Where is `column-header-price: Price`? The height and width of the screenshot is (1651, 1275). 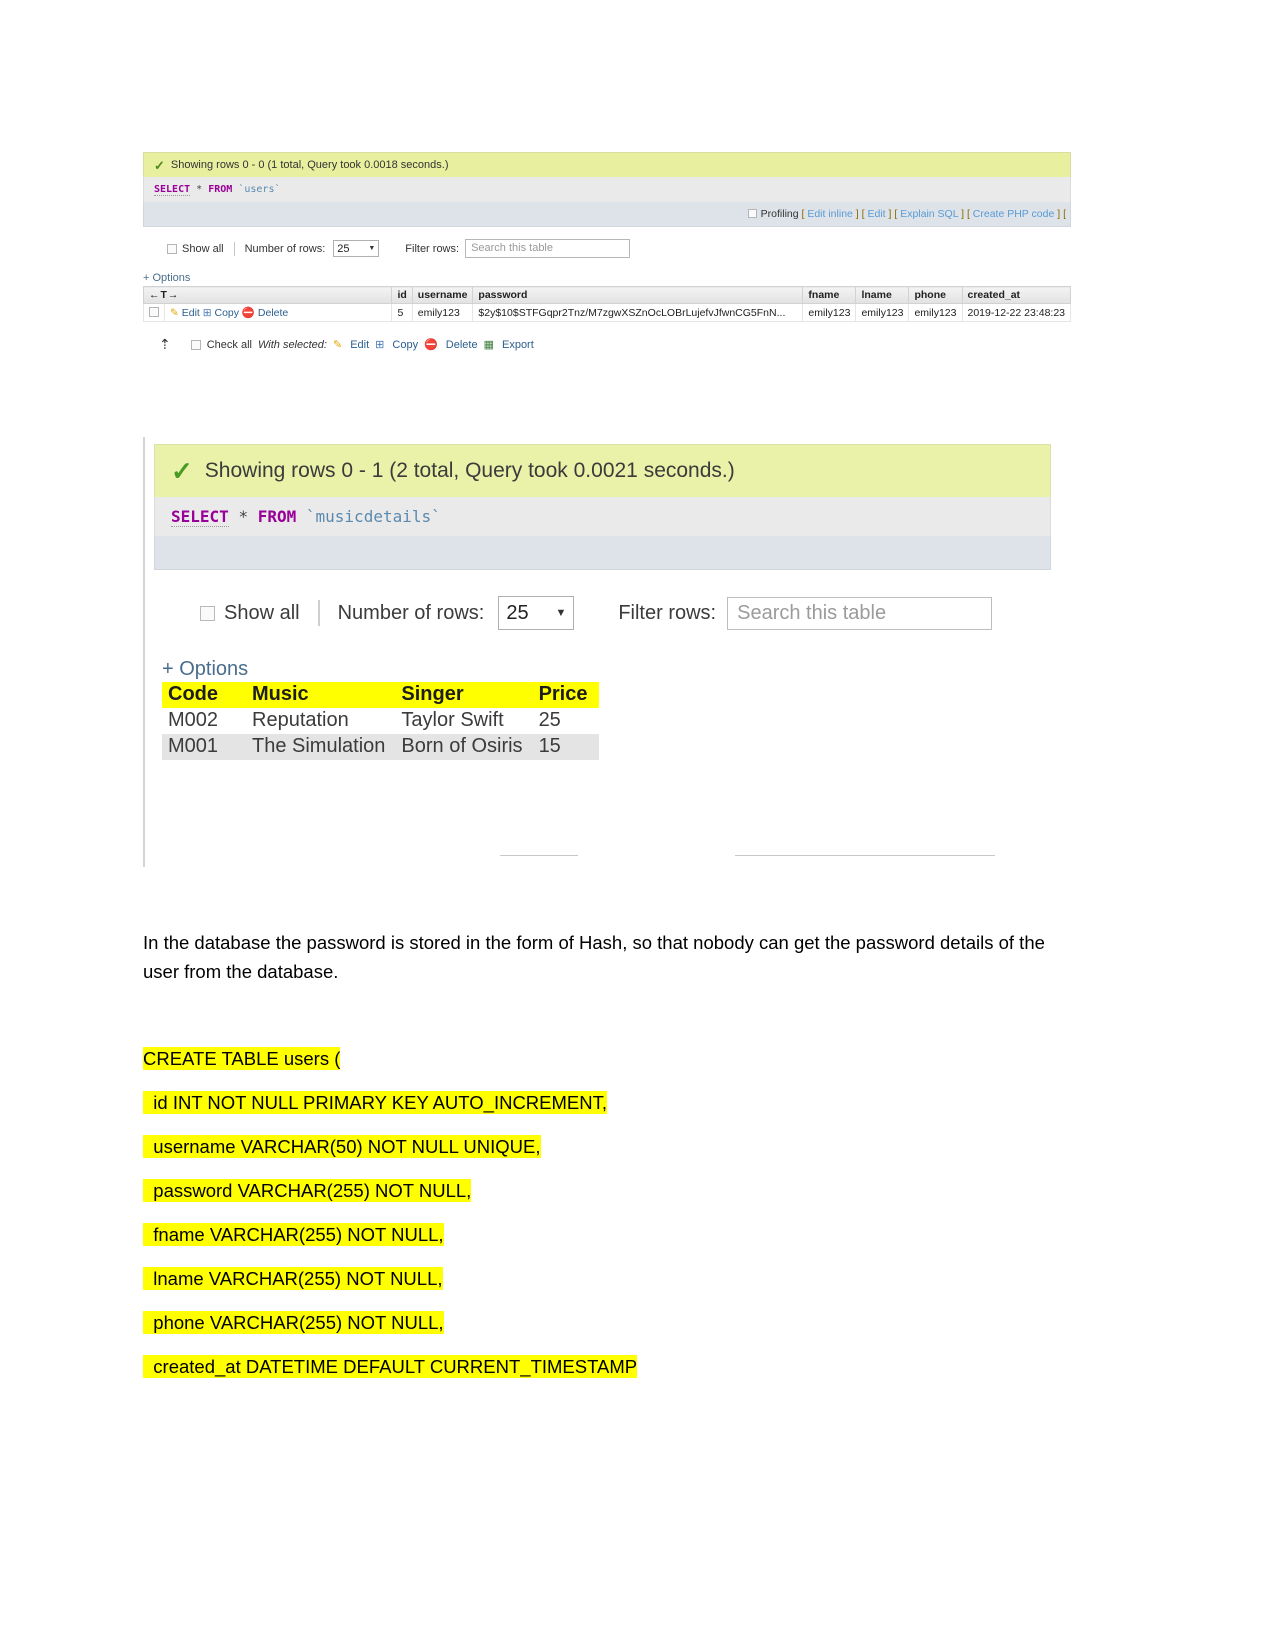 column-header-price: Price is located at coordinates (565, 695).